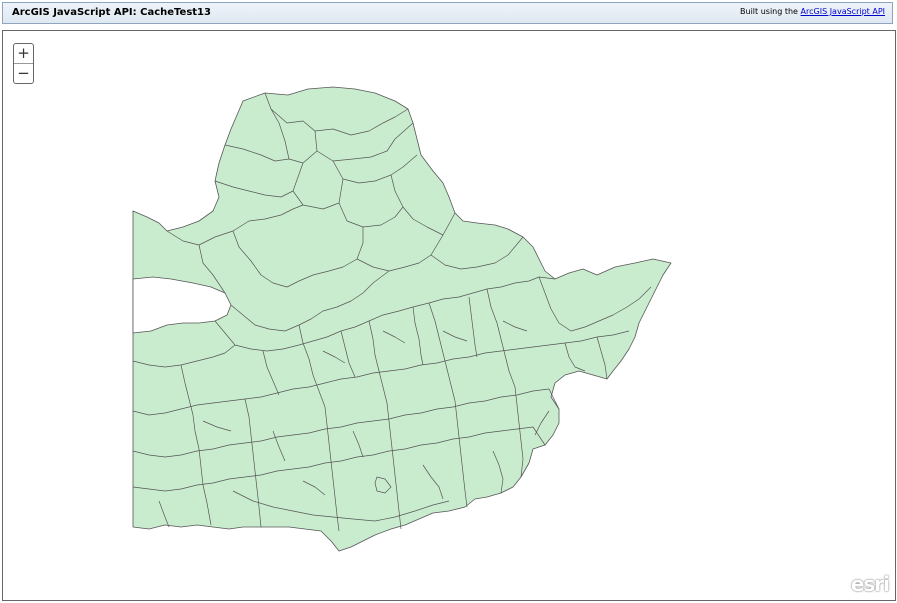 The height and width of the screenshot is (603, 897). Describe the element at coordinates (111, 12) in the screenshot. I see `app-title: ArcGIS JavaScript API: CacheTest13` at that location.